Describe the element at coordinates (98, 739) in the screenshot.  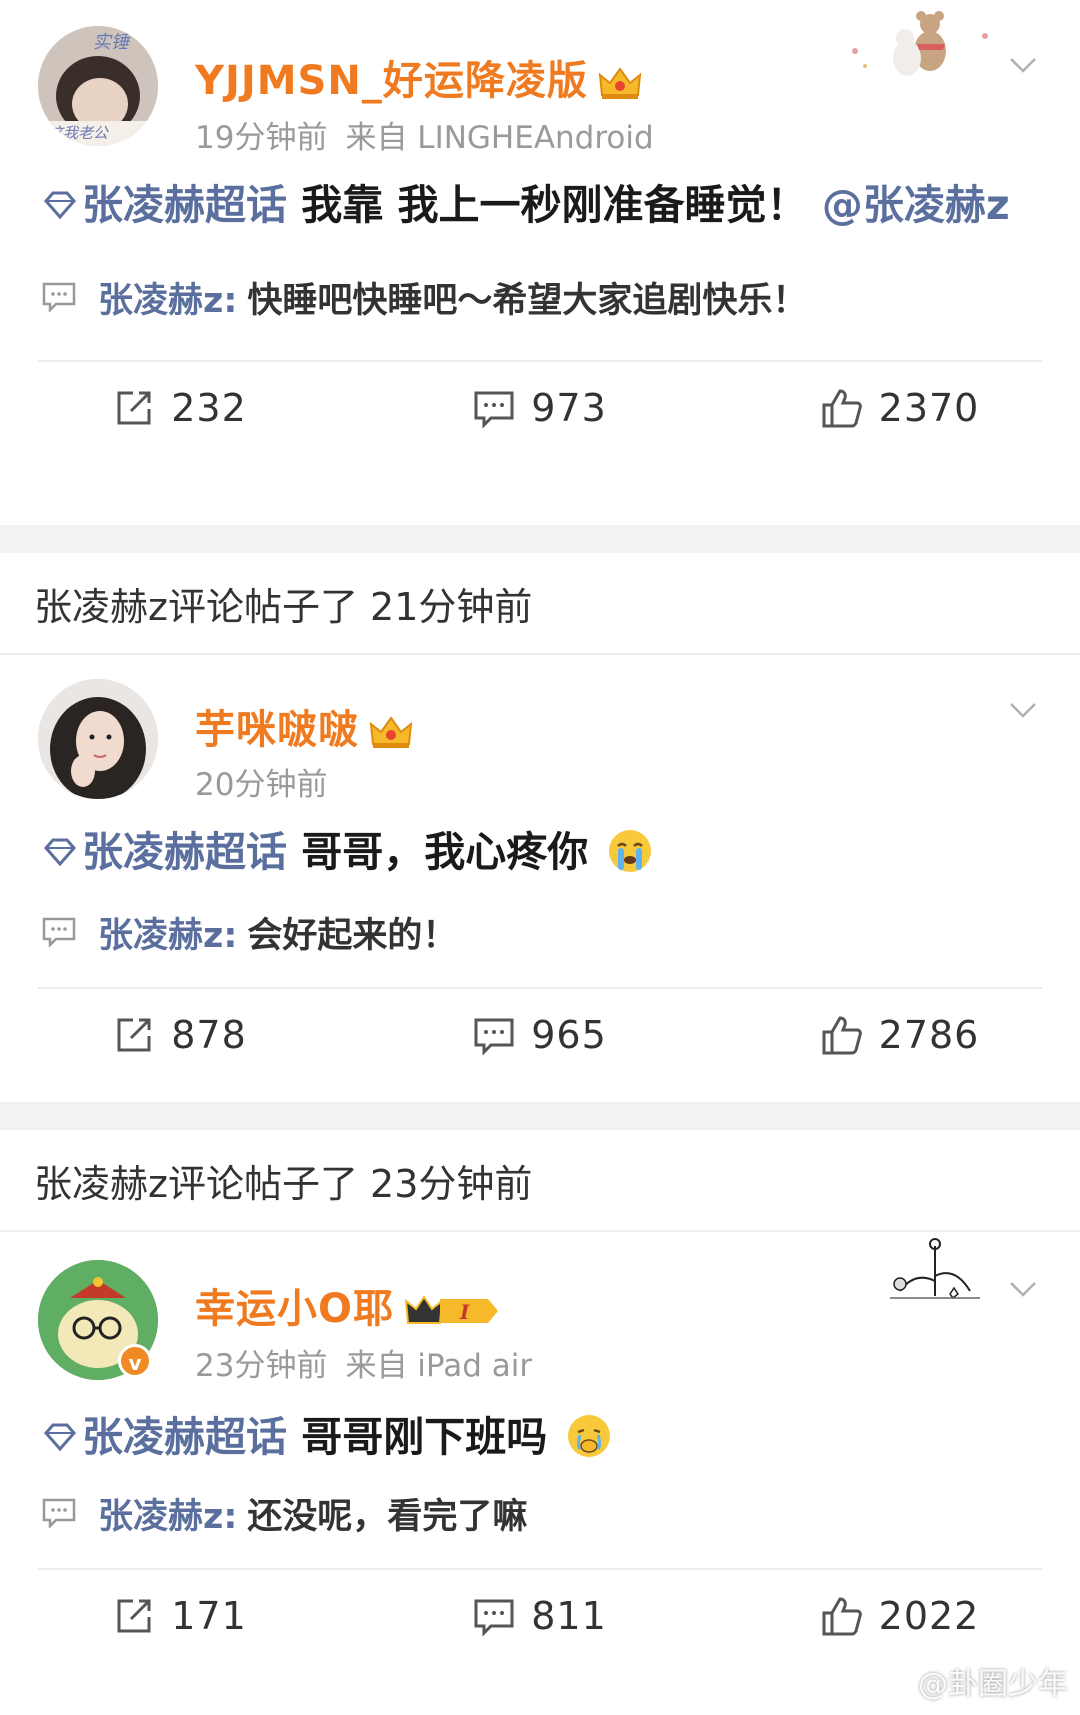
I see `avatar` at that location.